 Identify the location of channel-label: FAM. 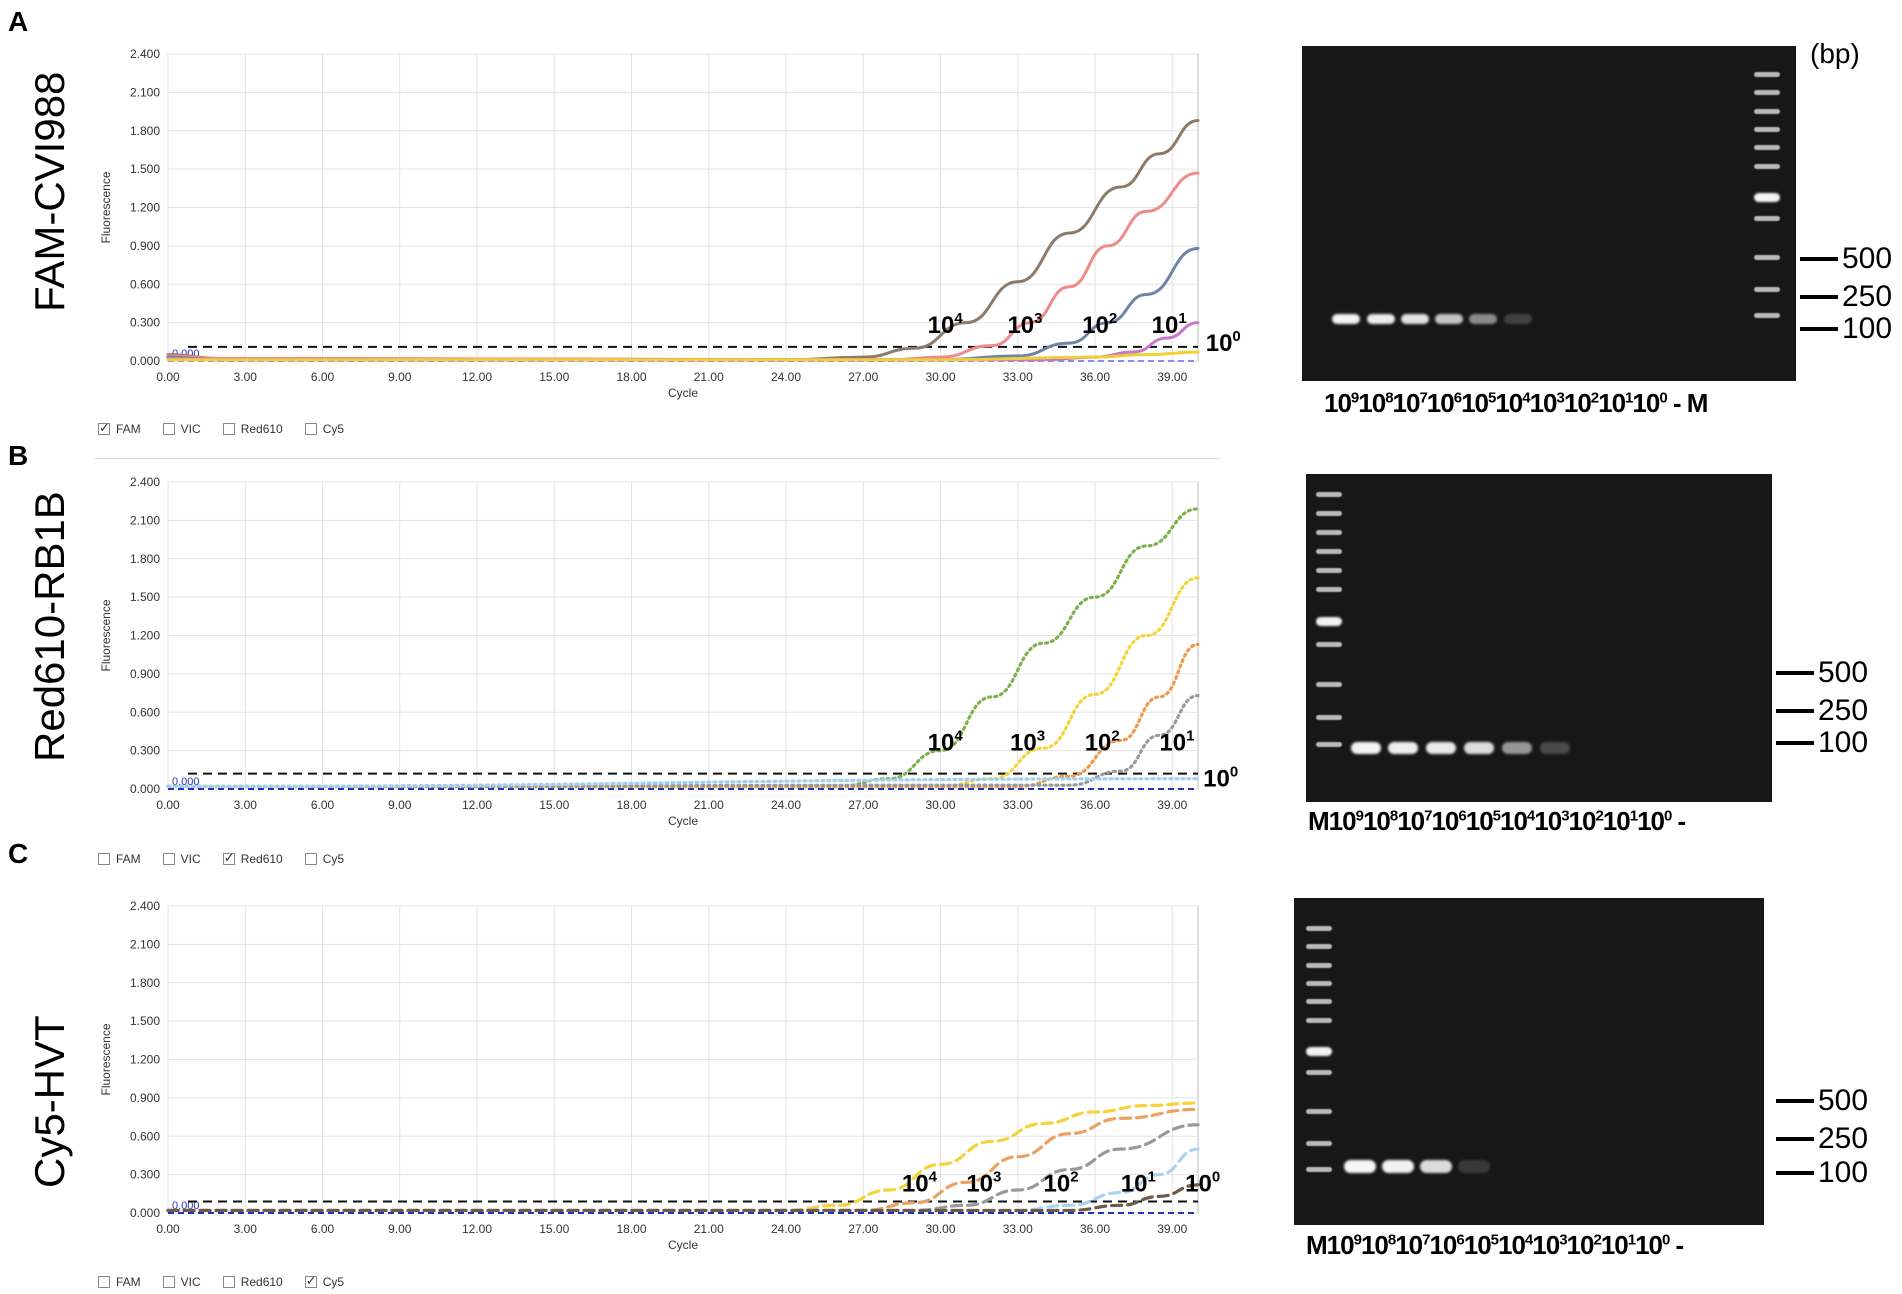
(128, 429).